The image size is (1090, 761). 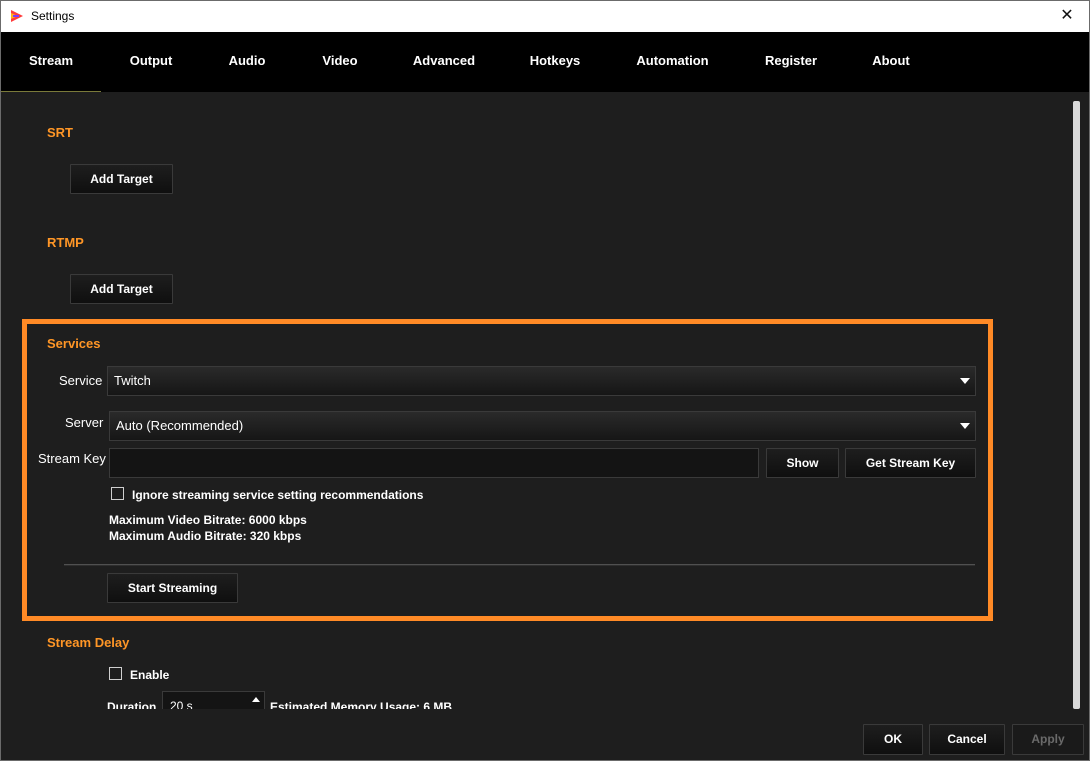 I want to click on services-divider, so click(x=519, y=565).